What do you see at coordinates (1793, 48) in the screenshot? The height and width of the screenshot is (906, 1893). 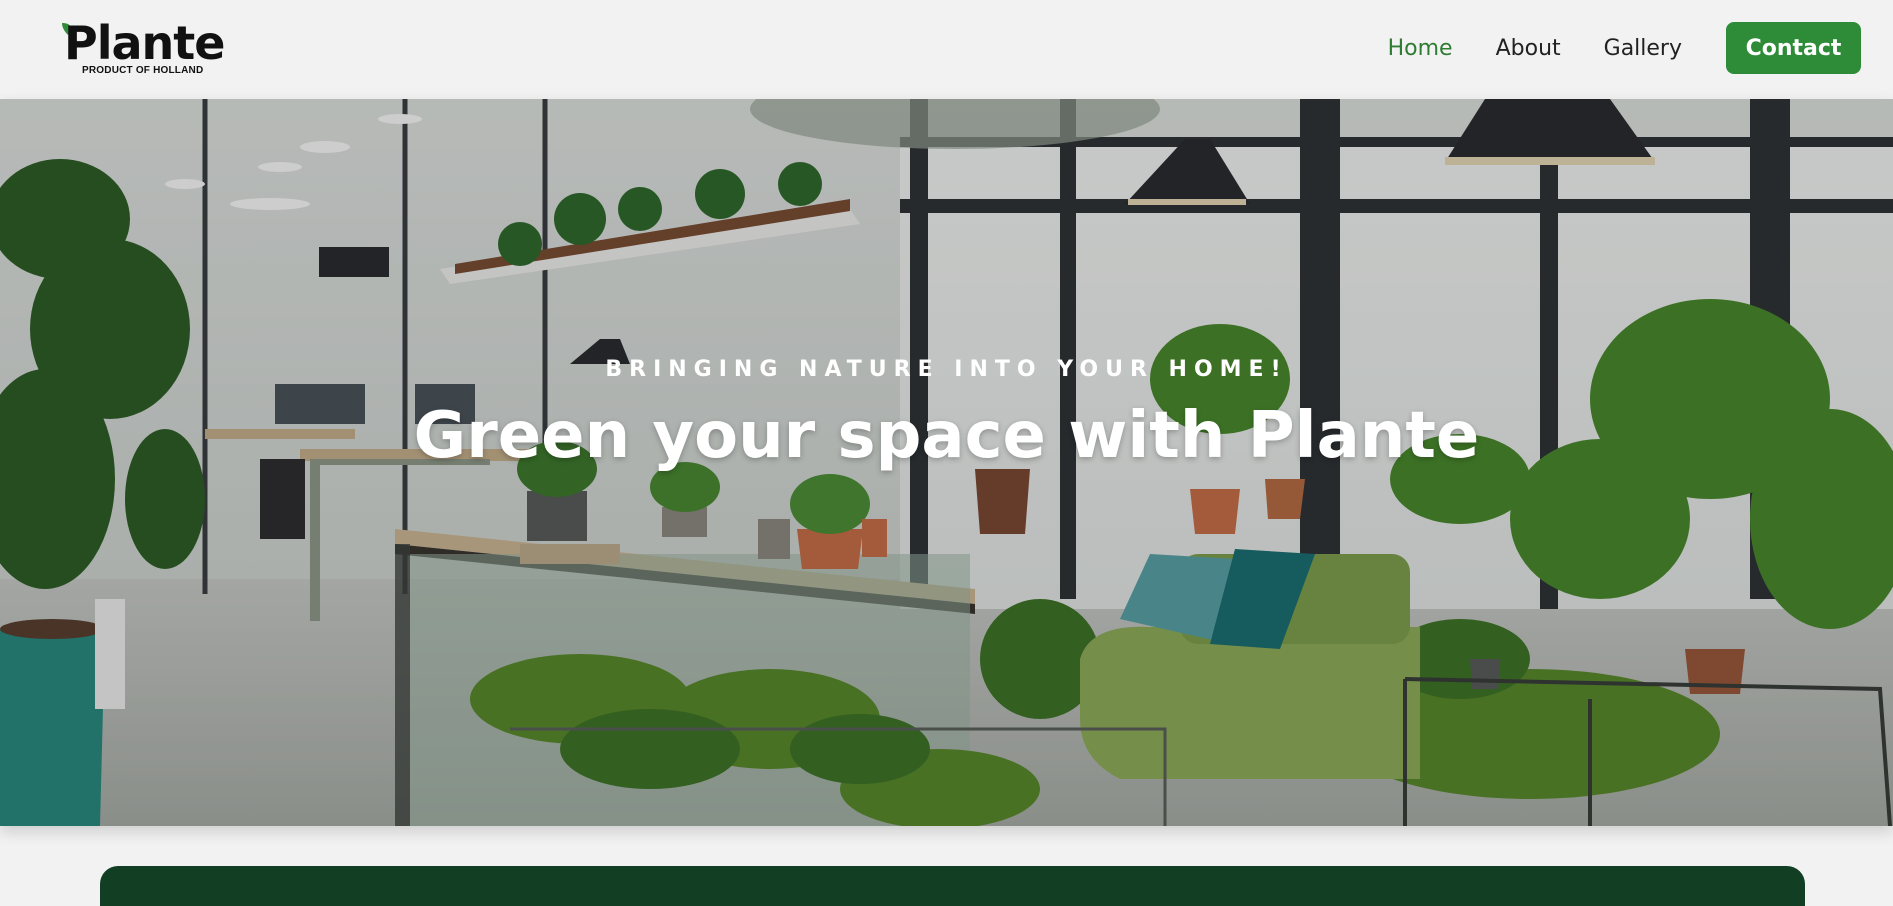 I see `contact-button: Contact` at bounding box center [1793, 48].